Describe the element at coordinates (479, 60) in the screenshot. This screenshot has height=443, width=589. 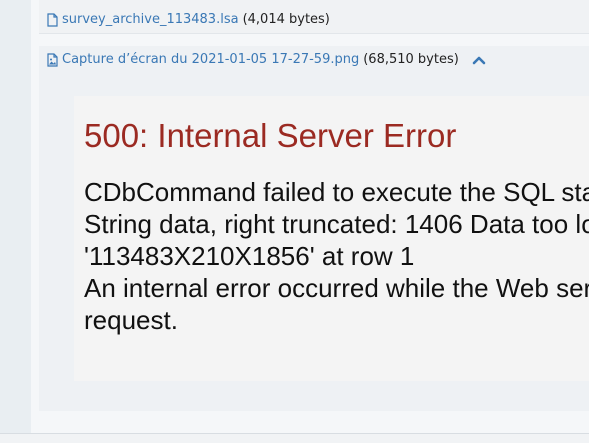
I see `chevron-up-icon` at that location.